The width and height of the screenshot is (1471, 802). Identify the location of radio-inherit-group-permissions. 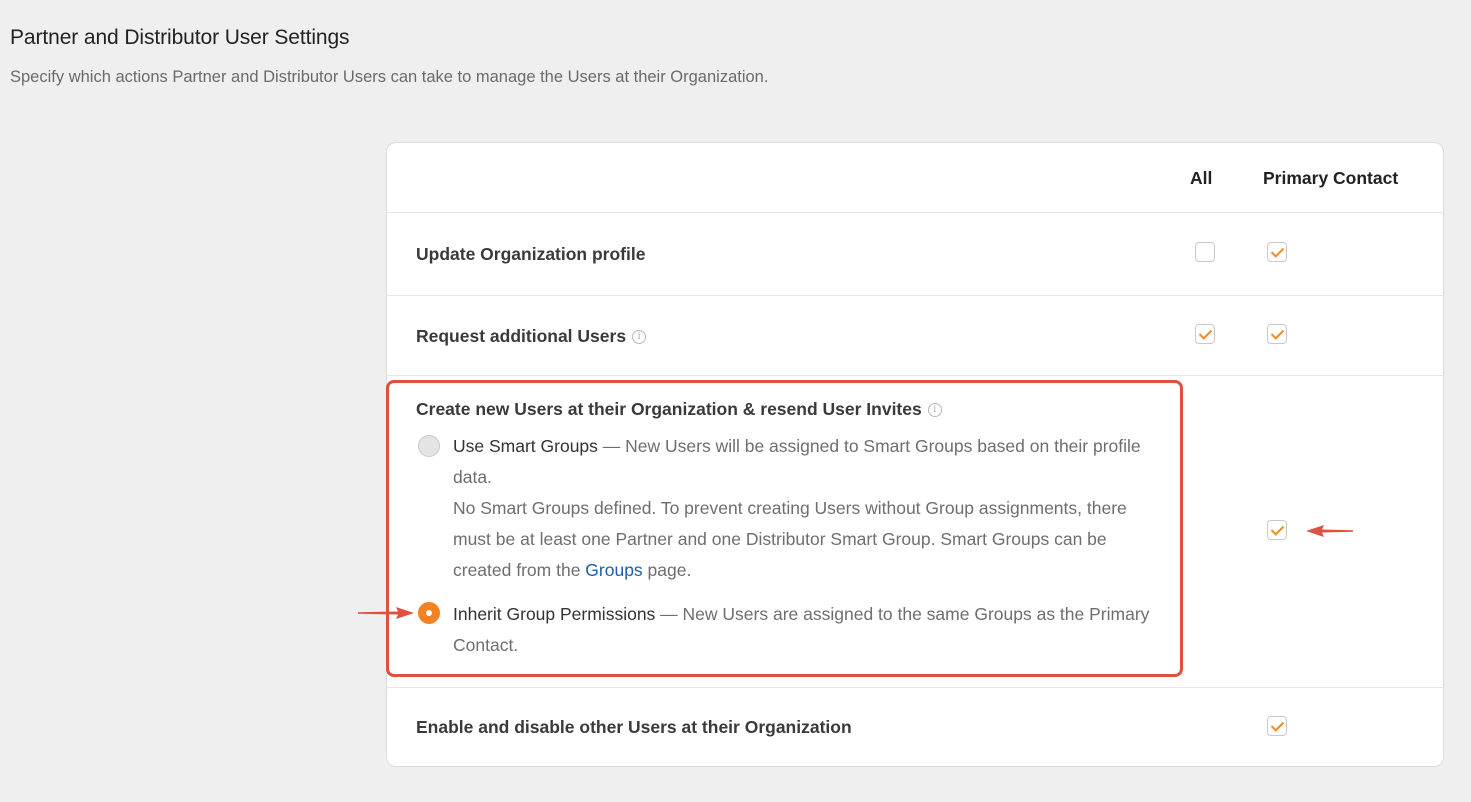
(429, 613).